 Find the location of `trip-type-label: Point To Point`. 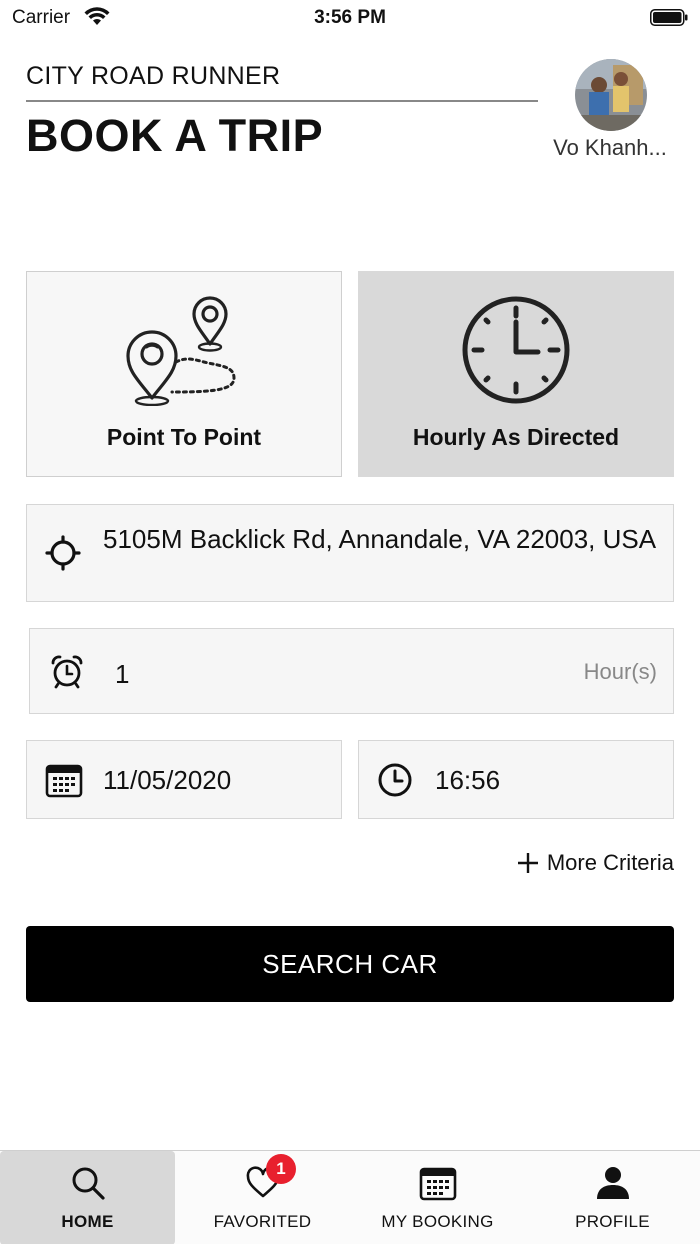

trip-type-label: Point To Point is located at coordinates (184, 437).